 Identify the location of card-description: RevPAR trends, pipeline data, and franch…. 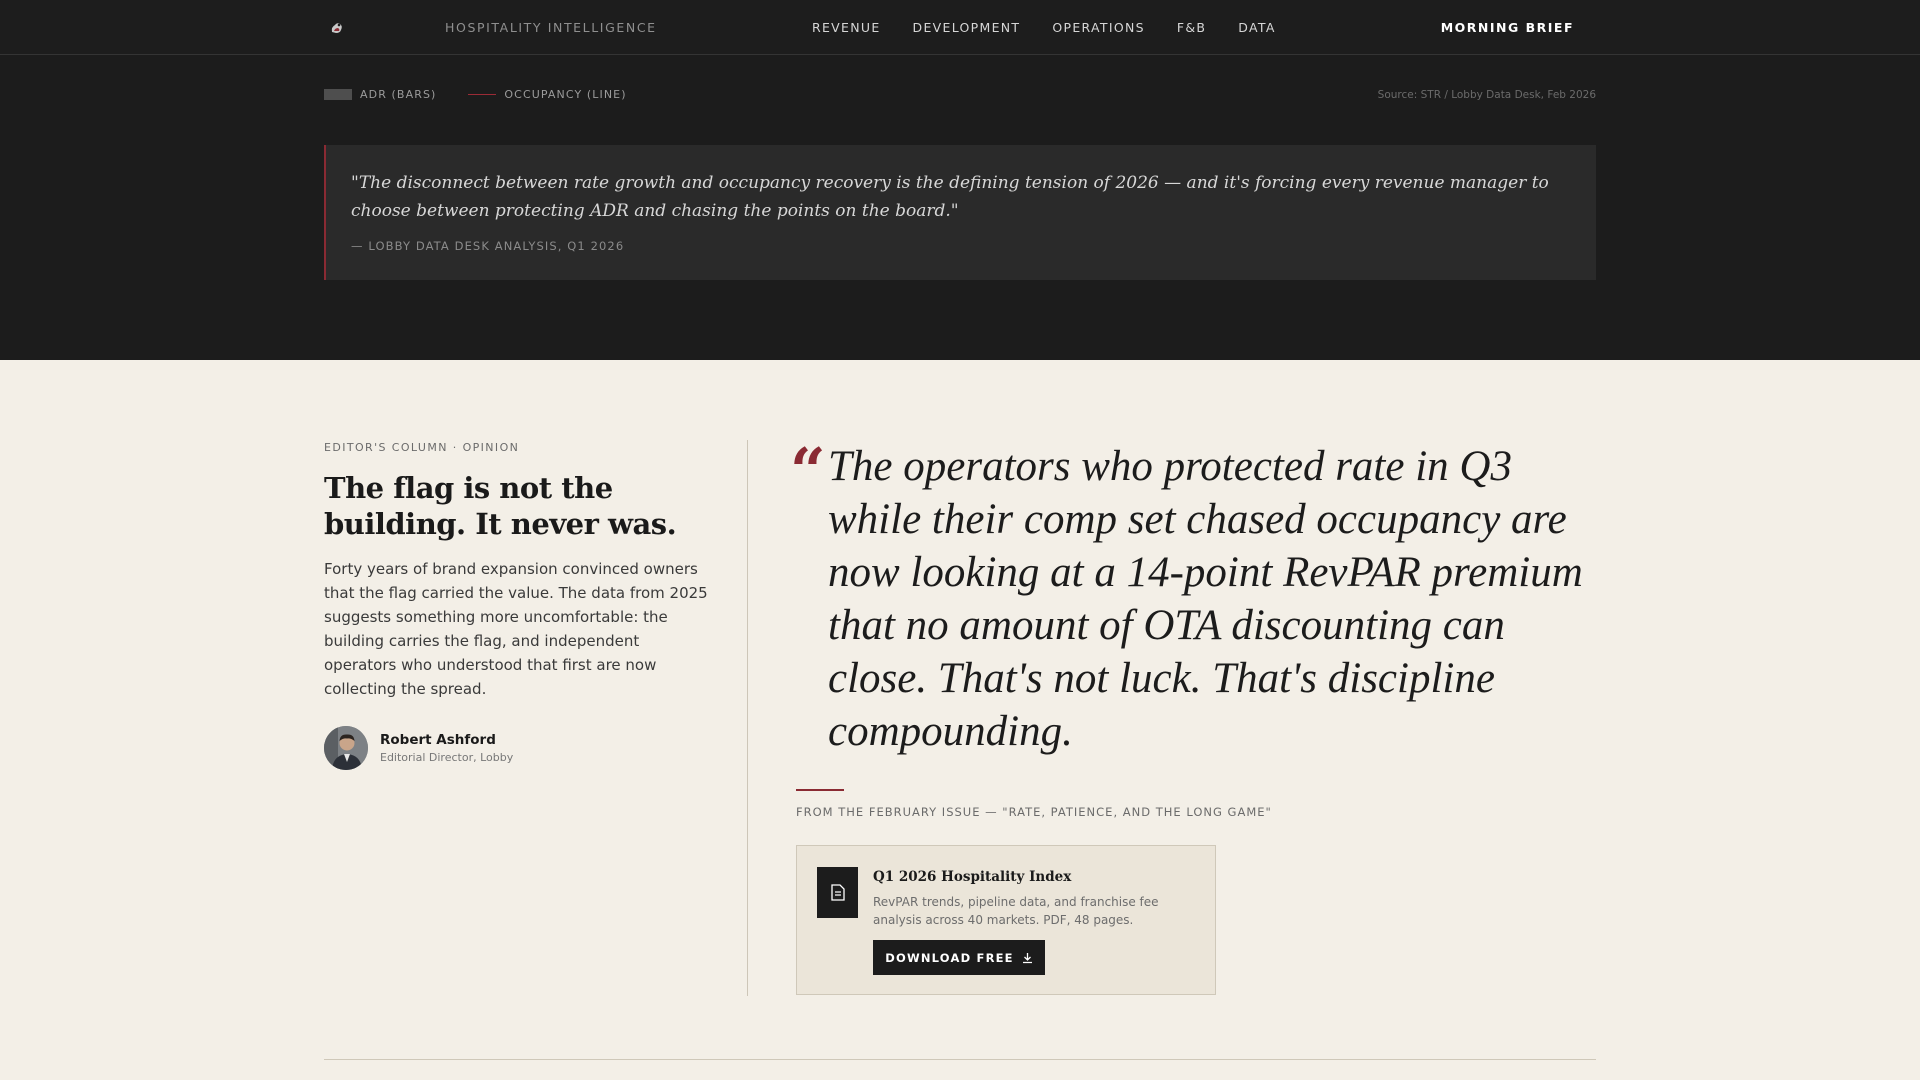
(1016, 911).